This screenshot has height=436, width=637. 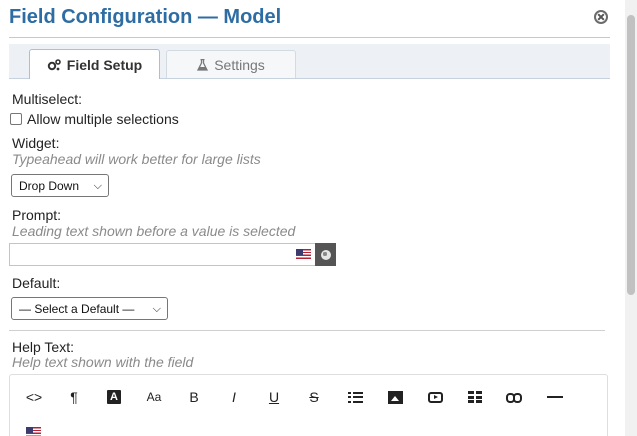 What do you see at coordinates (37, 215) in the screenshot?
I see `prompt-label: Prompt:` at bounding box center [37, 215].